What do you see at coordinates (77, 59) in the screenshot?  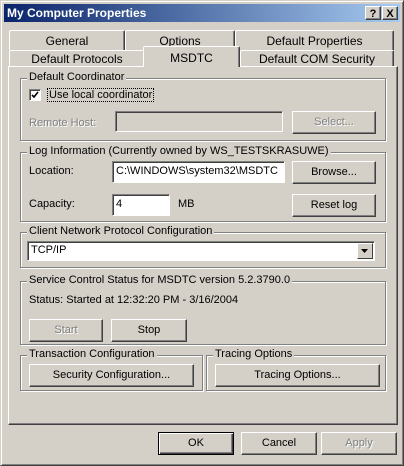 I see `tab-default-protocols-label: Default Protocols` at bounding box center [77, 59].